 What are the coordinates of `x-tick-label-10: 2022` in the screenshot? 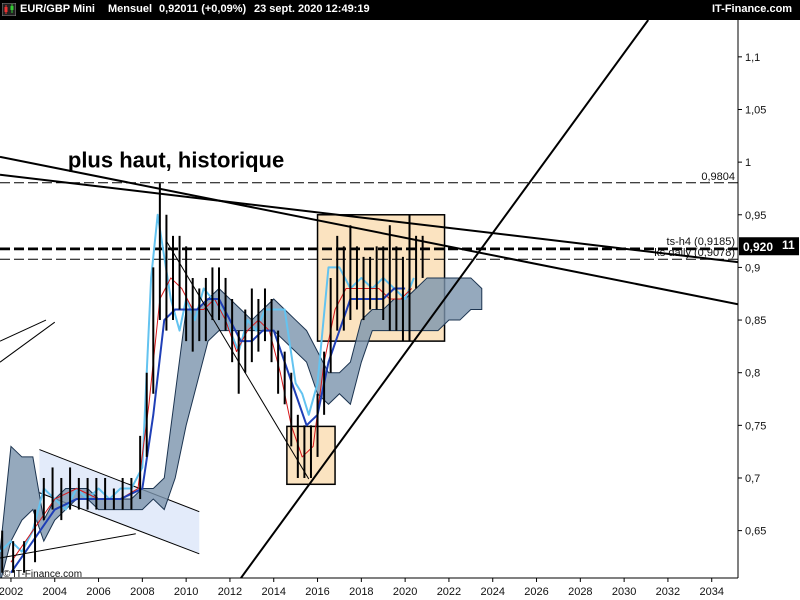 It's located at (449, 592).